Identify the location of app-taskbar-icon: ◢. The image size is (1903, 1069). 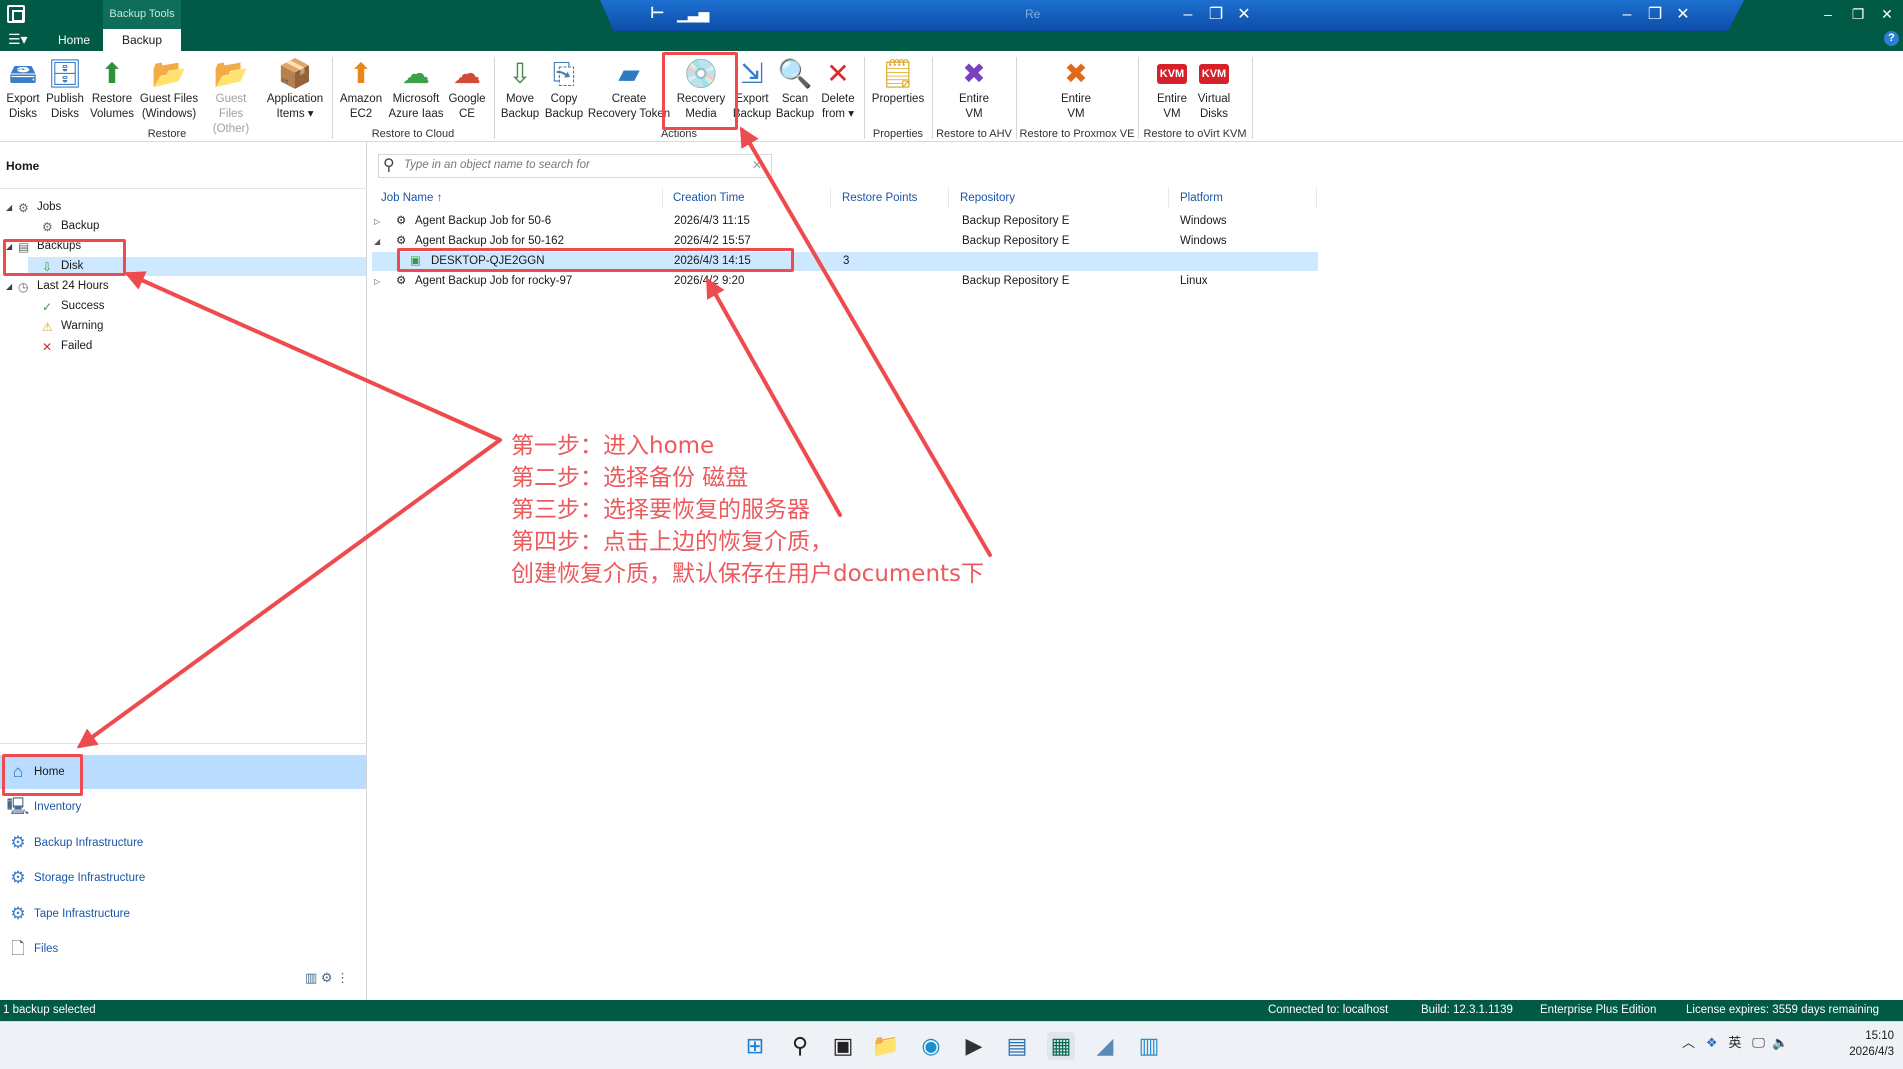
(1105, 1046).